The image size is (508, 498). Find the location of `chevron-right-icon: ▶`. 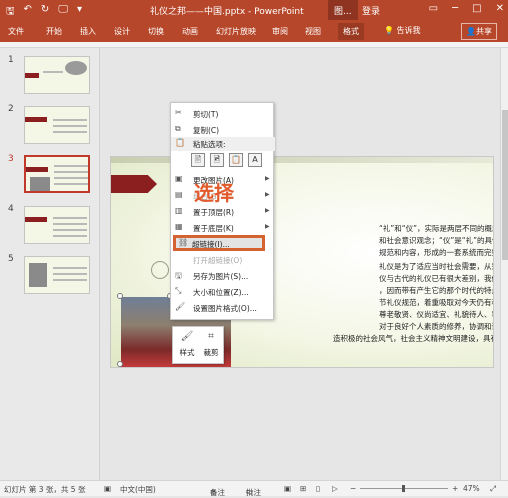

chevron-right-icon: ▶ is located at coordinates (267, 194).